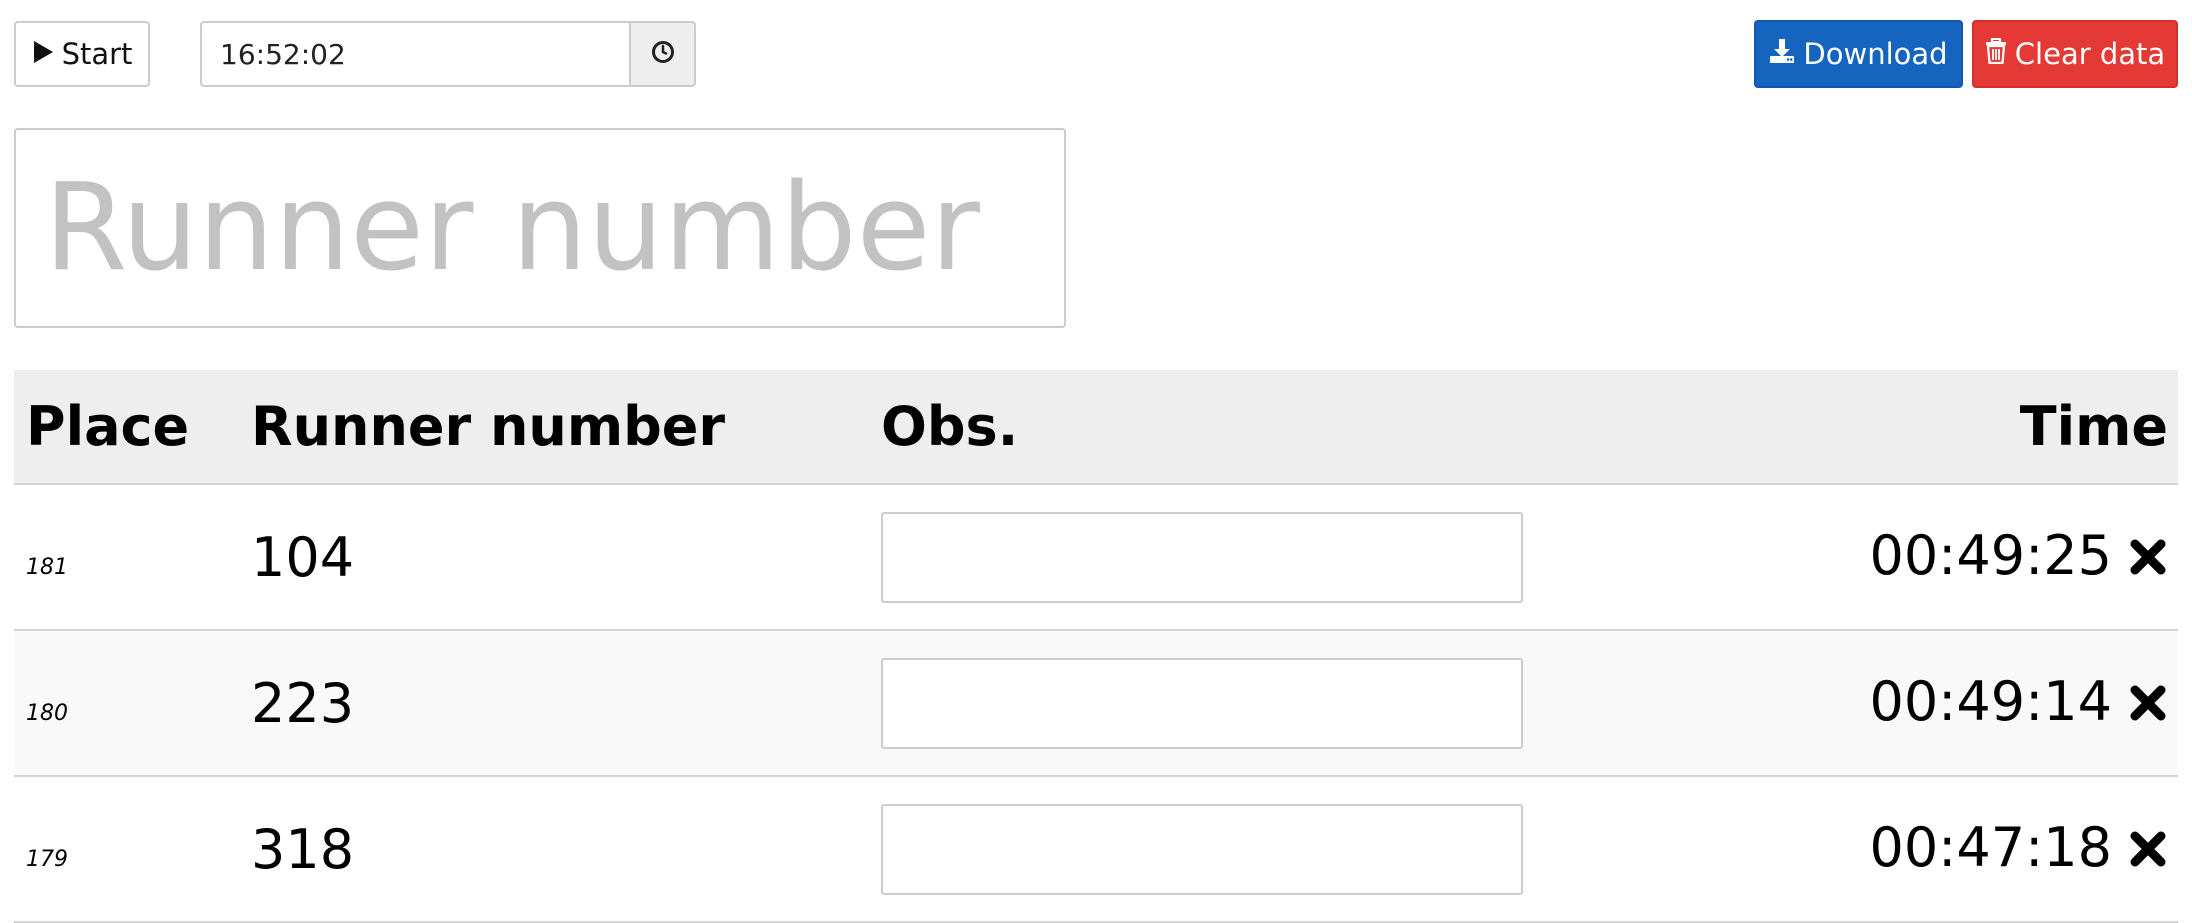 This screenshot has height=923, width=2192. Describe the element at coordinates (554, 427) in the screenshot. I see `runner-number-column-header: Runner number` at that location.